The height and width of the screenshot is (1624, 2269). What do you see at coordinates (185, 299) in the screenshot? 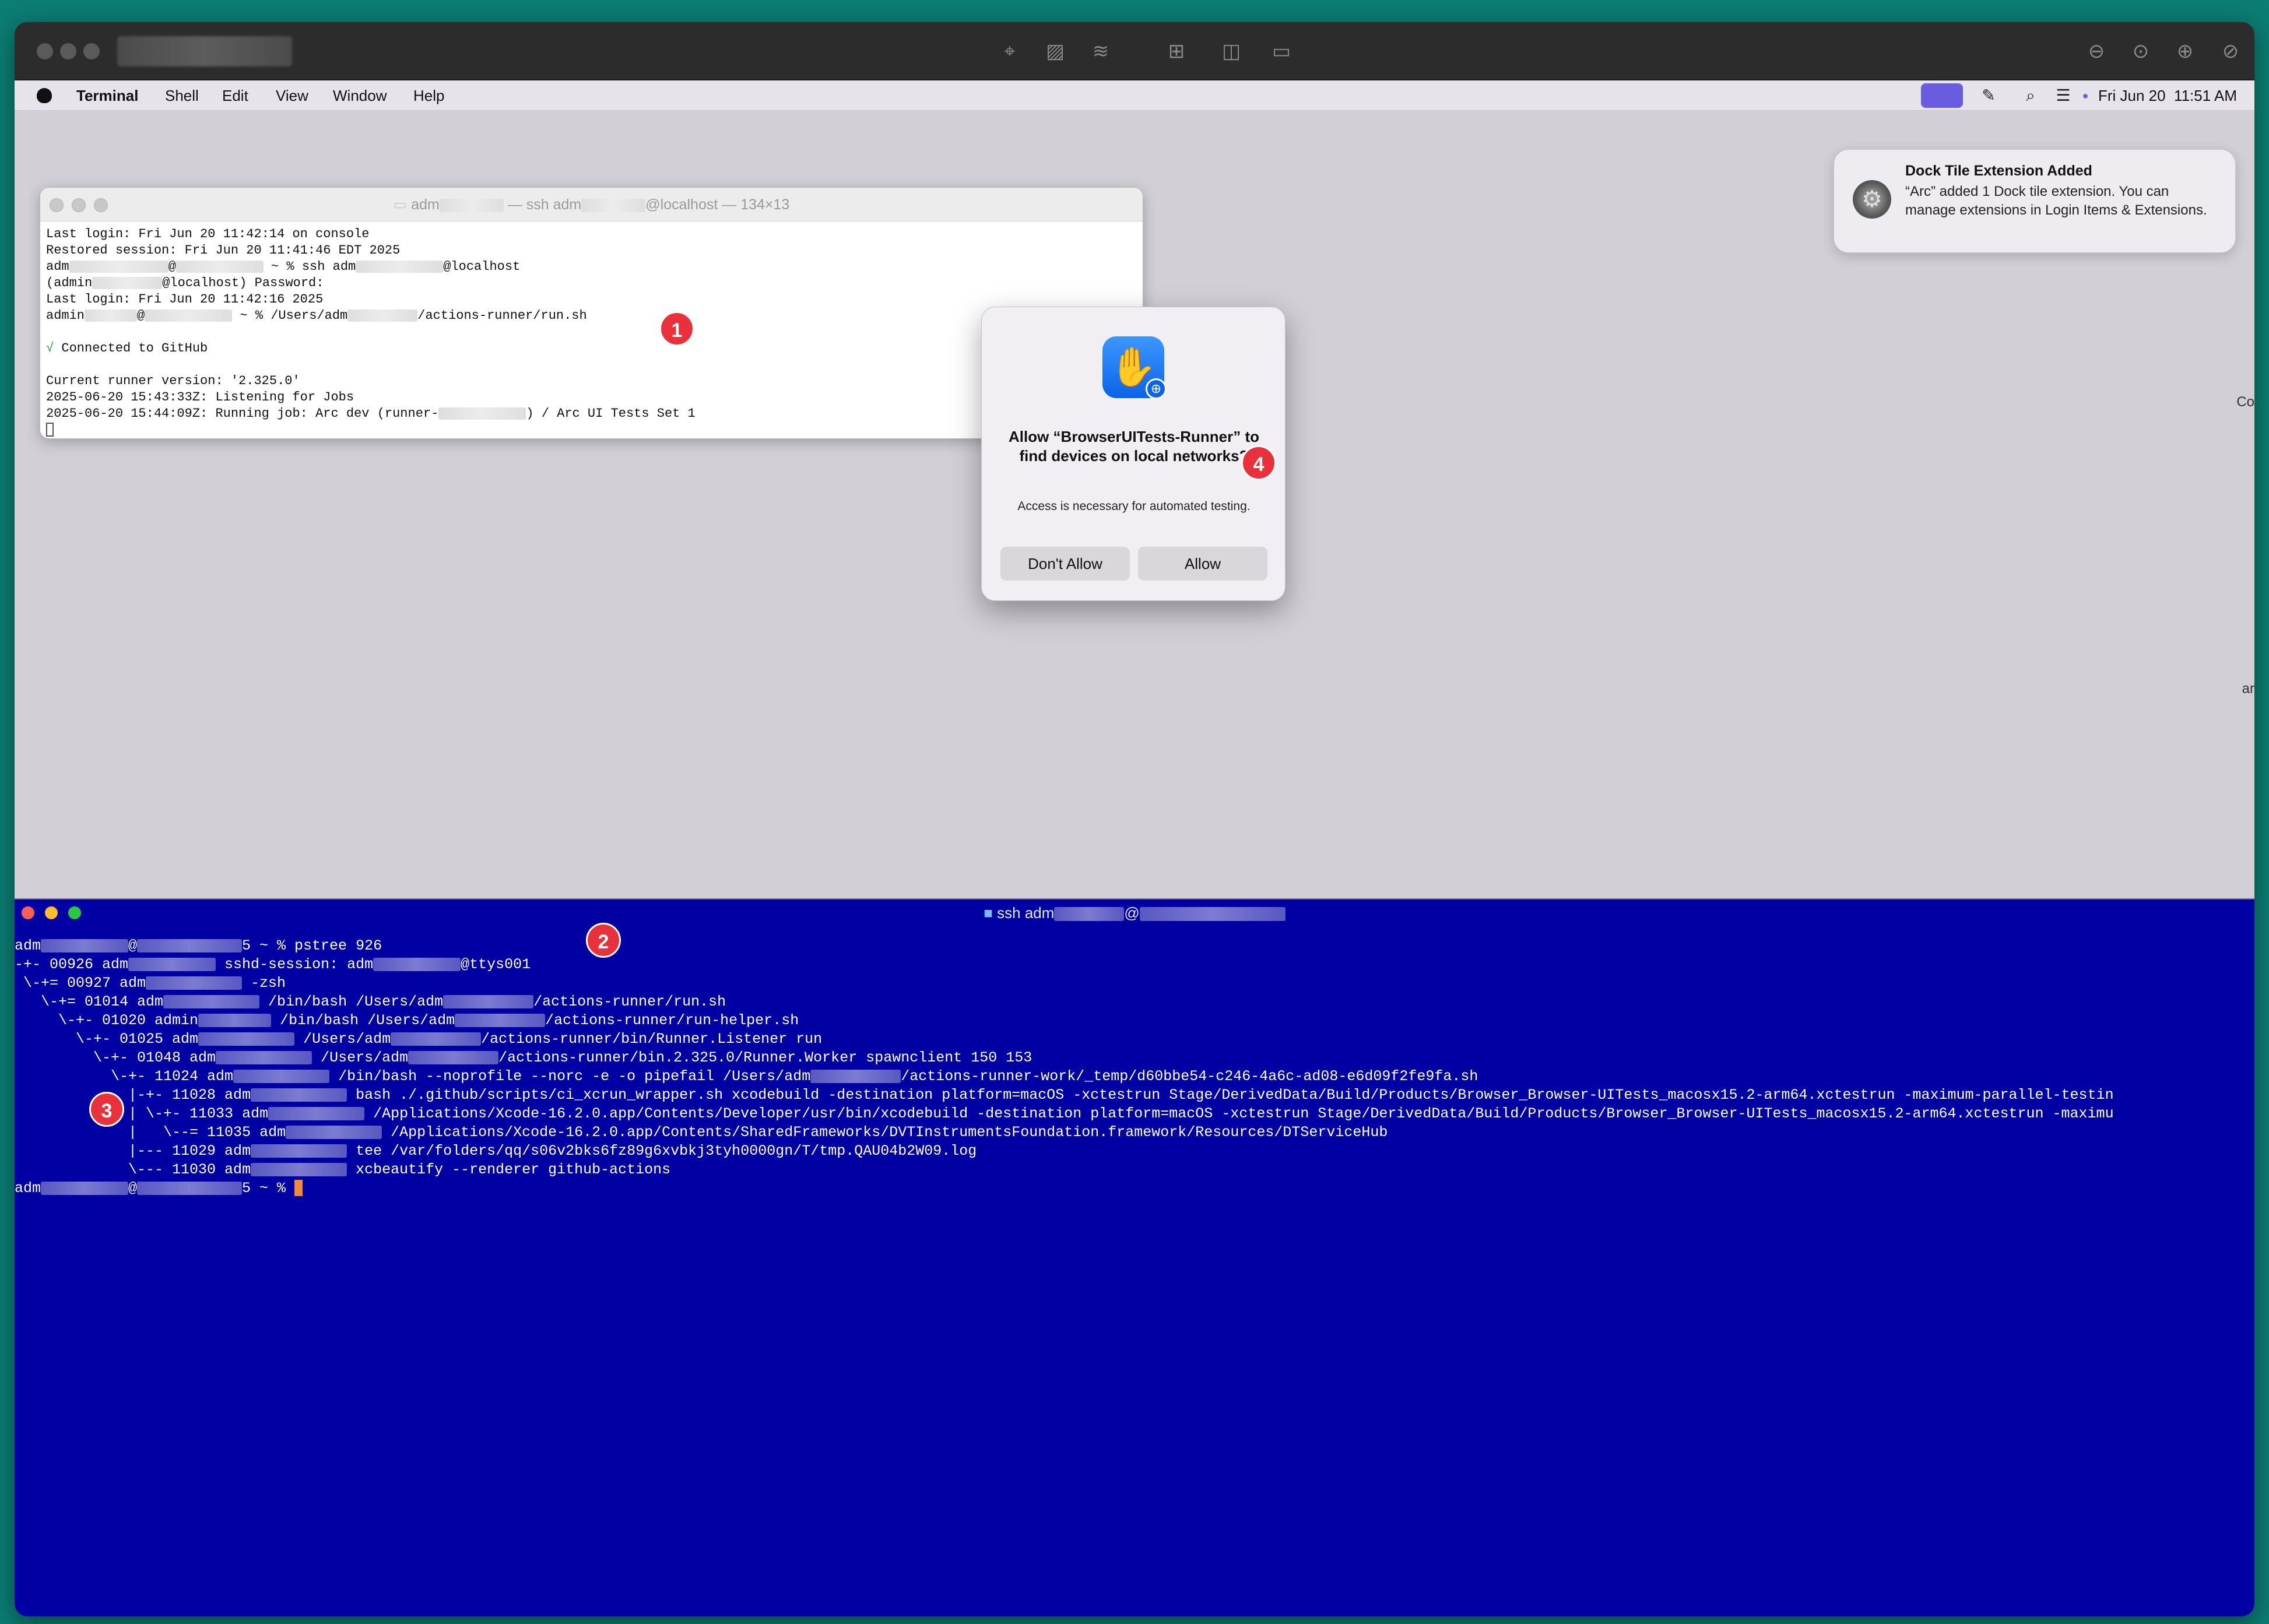
I see `terminal-line: Last login: Fri Jun 20 11:42:16 2025` at bounding box center [185, 299].